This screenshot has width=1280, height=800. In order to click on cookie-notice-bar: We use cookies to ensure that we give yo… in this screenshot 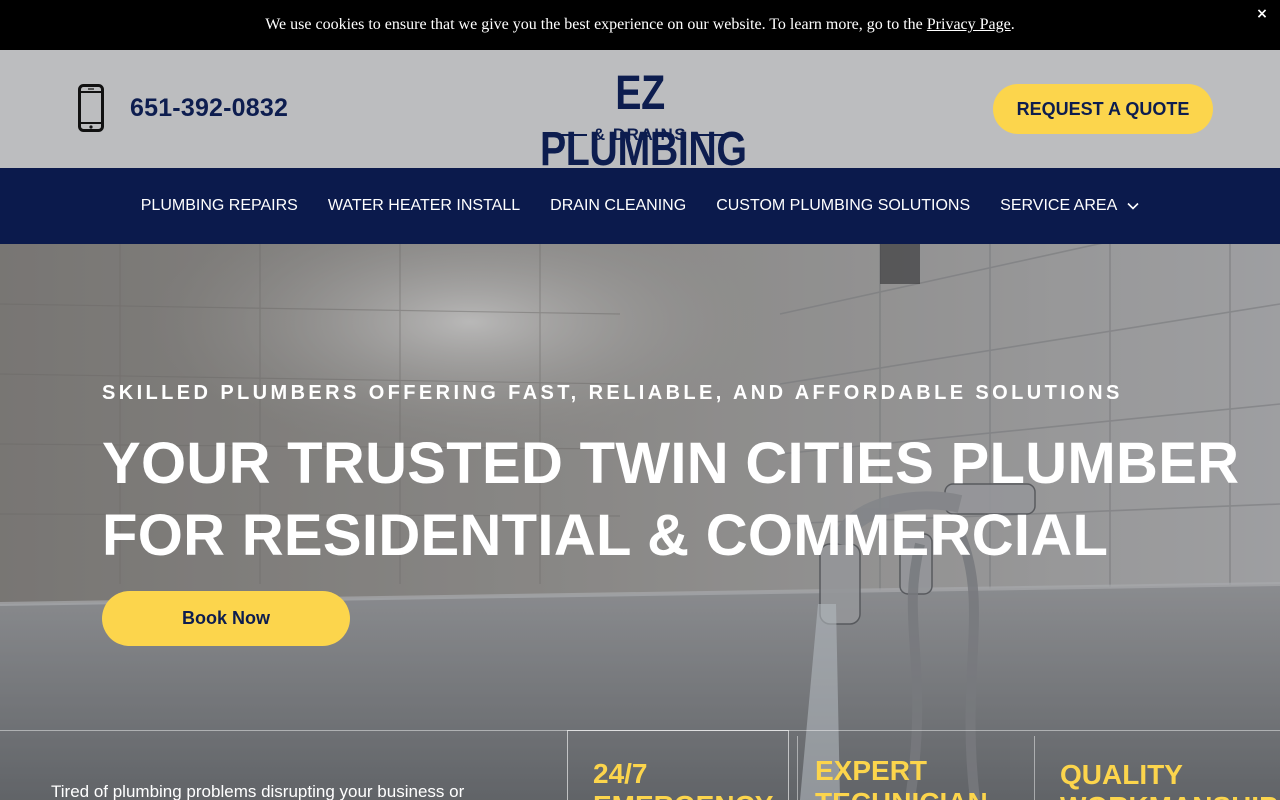, I will do `click(640, 25)`.